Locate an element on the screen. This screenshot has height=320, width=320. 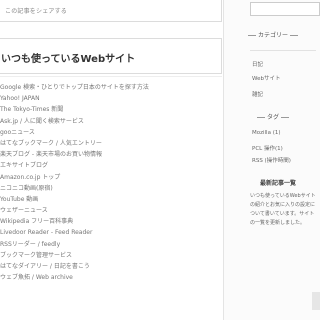
category-item: 雑記 is located at coordinates (257, 94).